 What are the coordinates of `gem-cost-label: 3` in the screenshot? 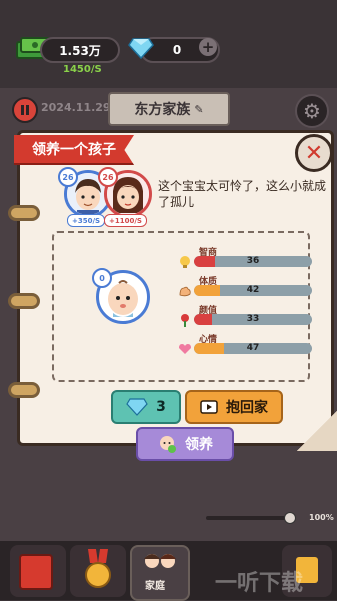 It's located at (161, 407).